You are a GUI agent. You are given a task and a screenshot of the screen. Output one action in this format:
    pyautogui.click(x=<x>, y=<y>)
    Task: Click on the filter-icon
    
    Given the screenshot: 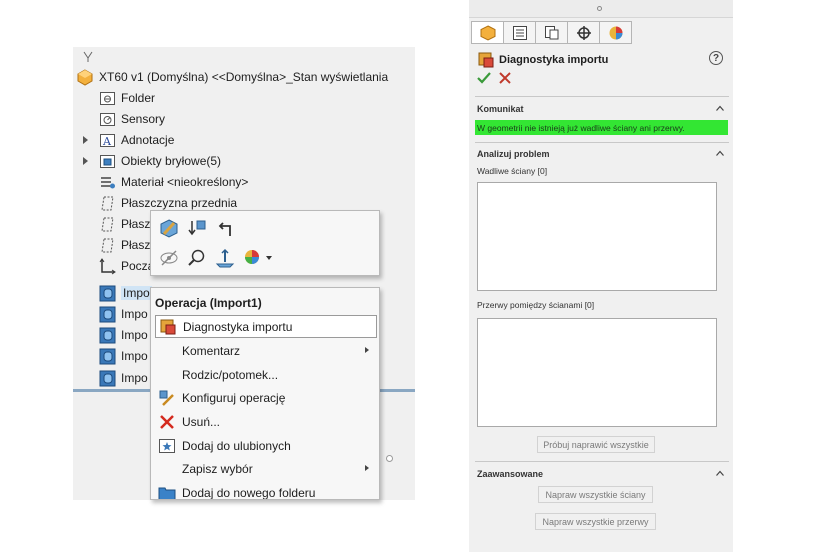 What is the action you would take?
    pyautogui.click(x=88, y=57)
    